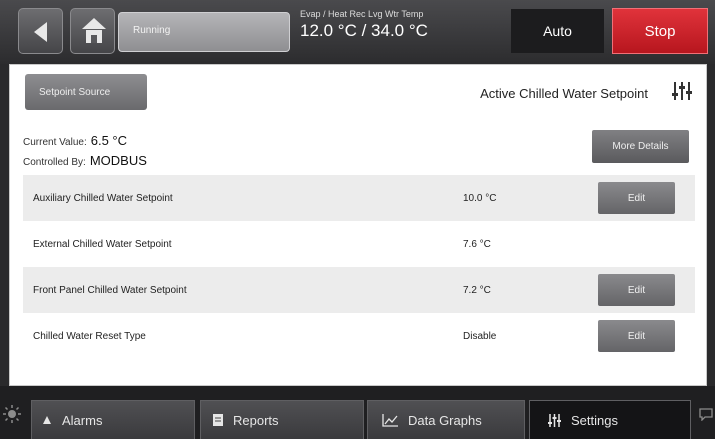 The width and height of the screenshot is (715, 439). What do you see at coordinates (477, 290) in the screenshot?
I see `row-value: 7.2 °C` at bounding box center [477, 290].